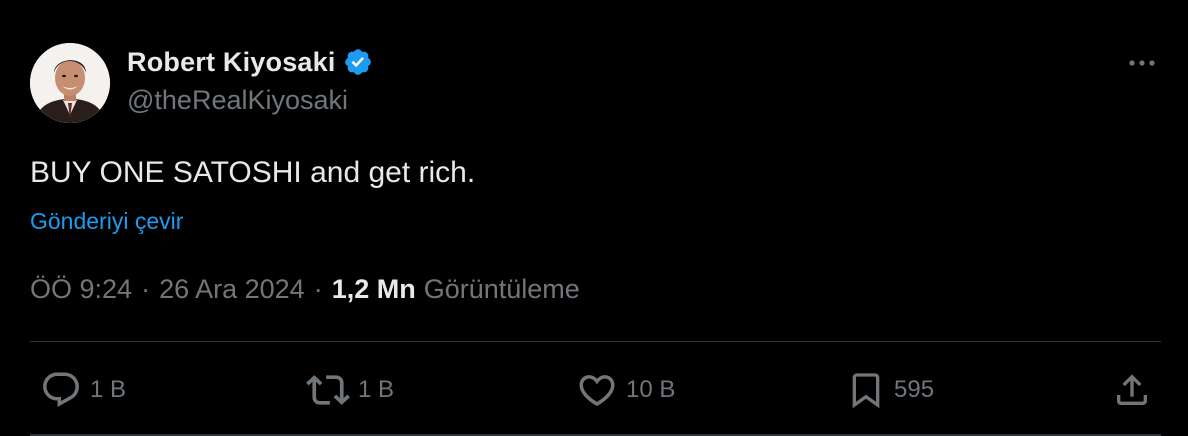  Describe the element at coordinates (376, 389) in the screenshot. I see `repost-count: 1 B` at that location.